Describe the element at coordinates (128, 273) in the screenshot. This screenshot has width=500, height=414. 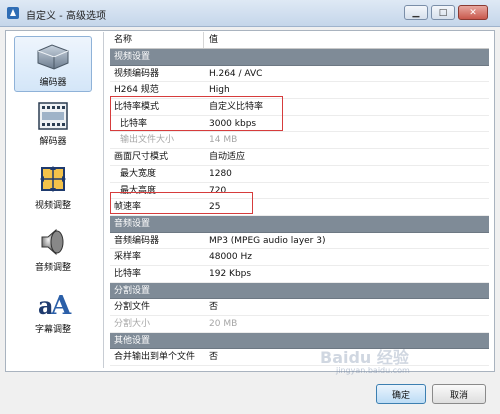
I see `property-name: 比特率` at that location.